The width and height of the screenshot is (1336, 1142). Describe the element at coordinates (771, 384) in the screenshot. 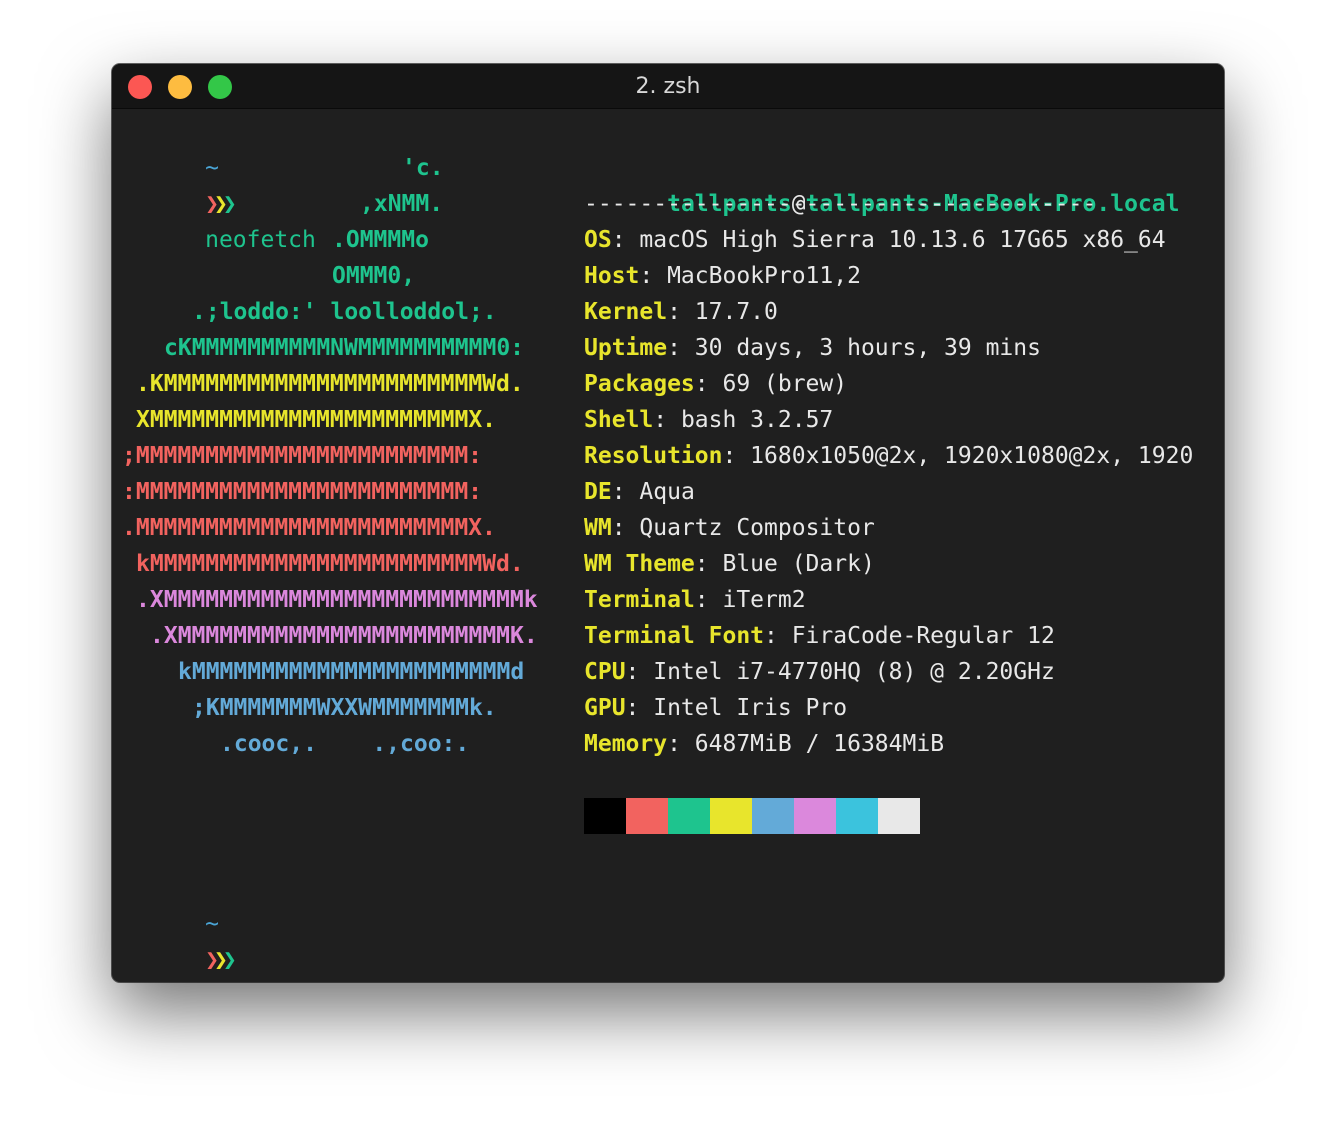

I see `info-value: : 69 (brew)` at that location.